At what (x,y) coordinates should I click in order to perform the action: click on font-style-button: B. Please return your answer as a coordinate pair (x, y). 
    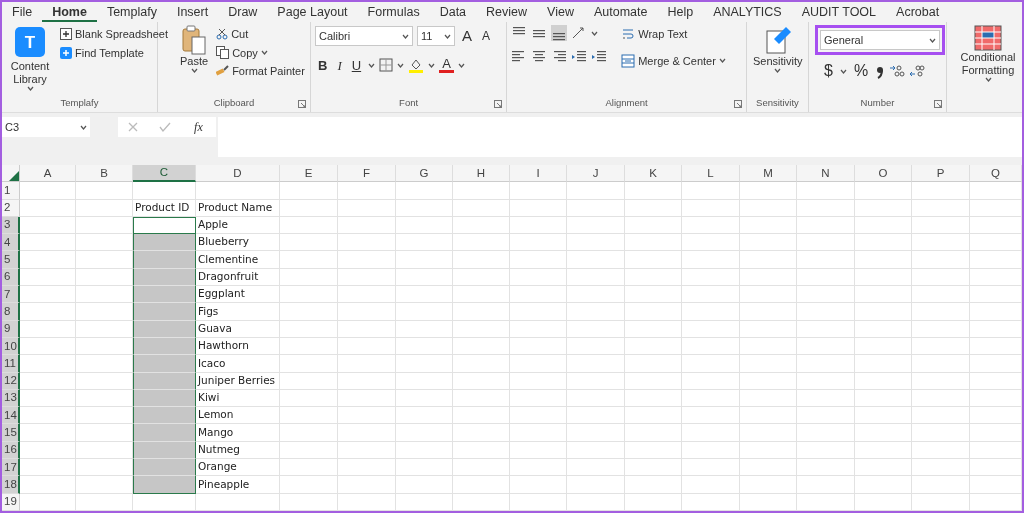
    Looking at the image, I should click on (323, 65).